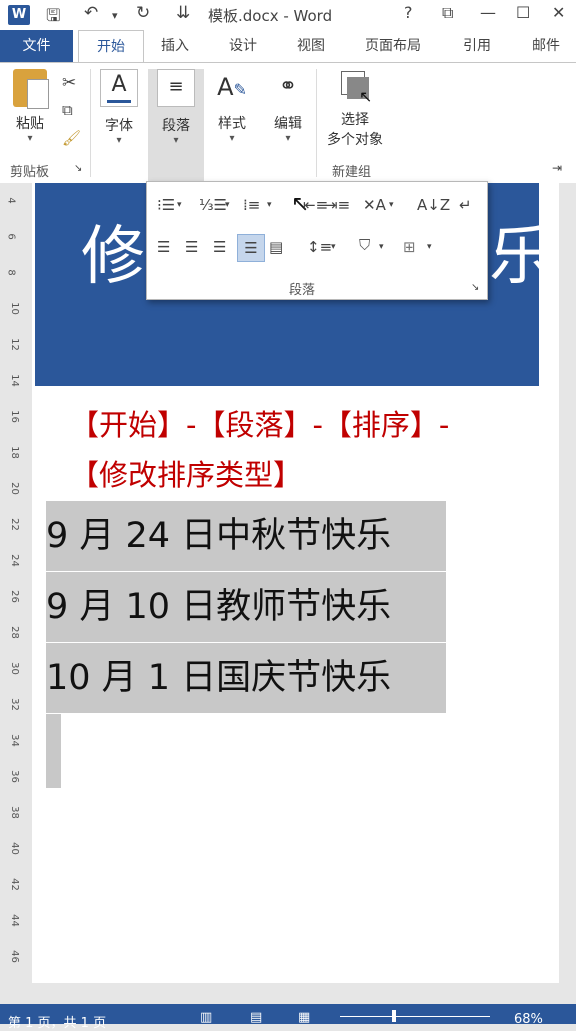  I want to click on undo-icon: ↶, so click(91, 13).